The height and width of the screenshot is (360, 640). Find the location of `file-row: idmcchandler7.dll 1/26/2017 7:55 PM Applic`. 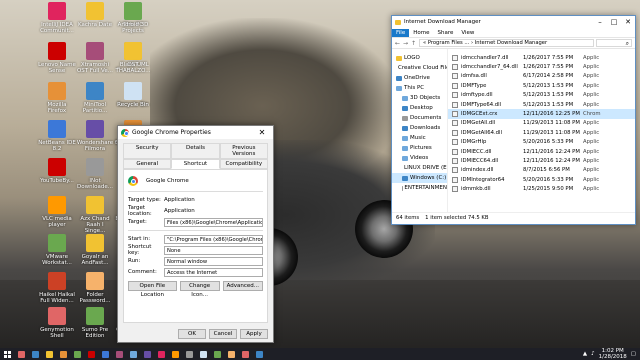

file-row: idmcchandler7.dll 1/26/2017 7:55 PM Applic is located at coordinates (541, 57).